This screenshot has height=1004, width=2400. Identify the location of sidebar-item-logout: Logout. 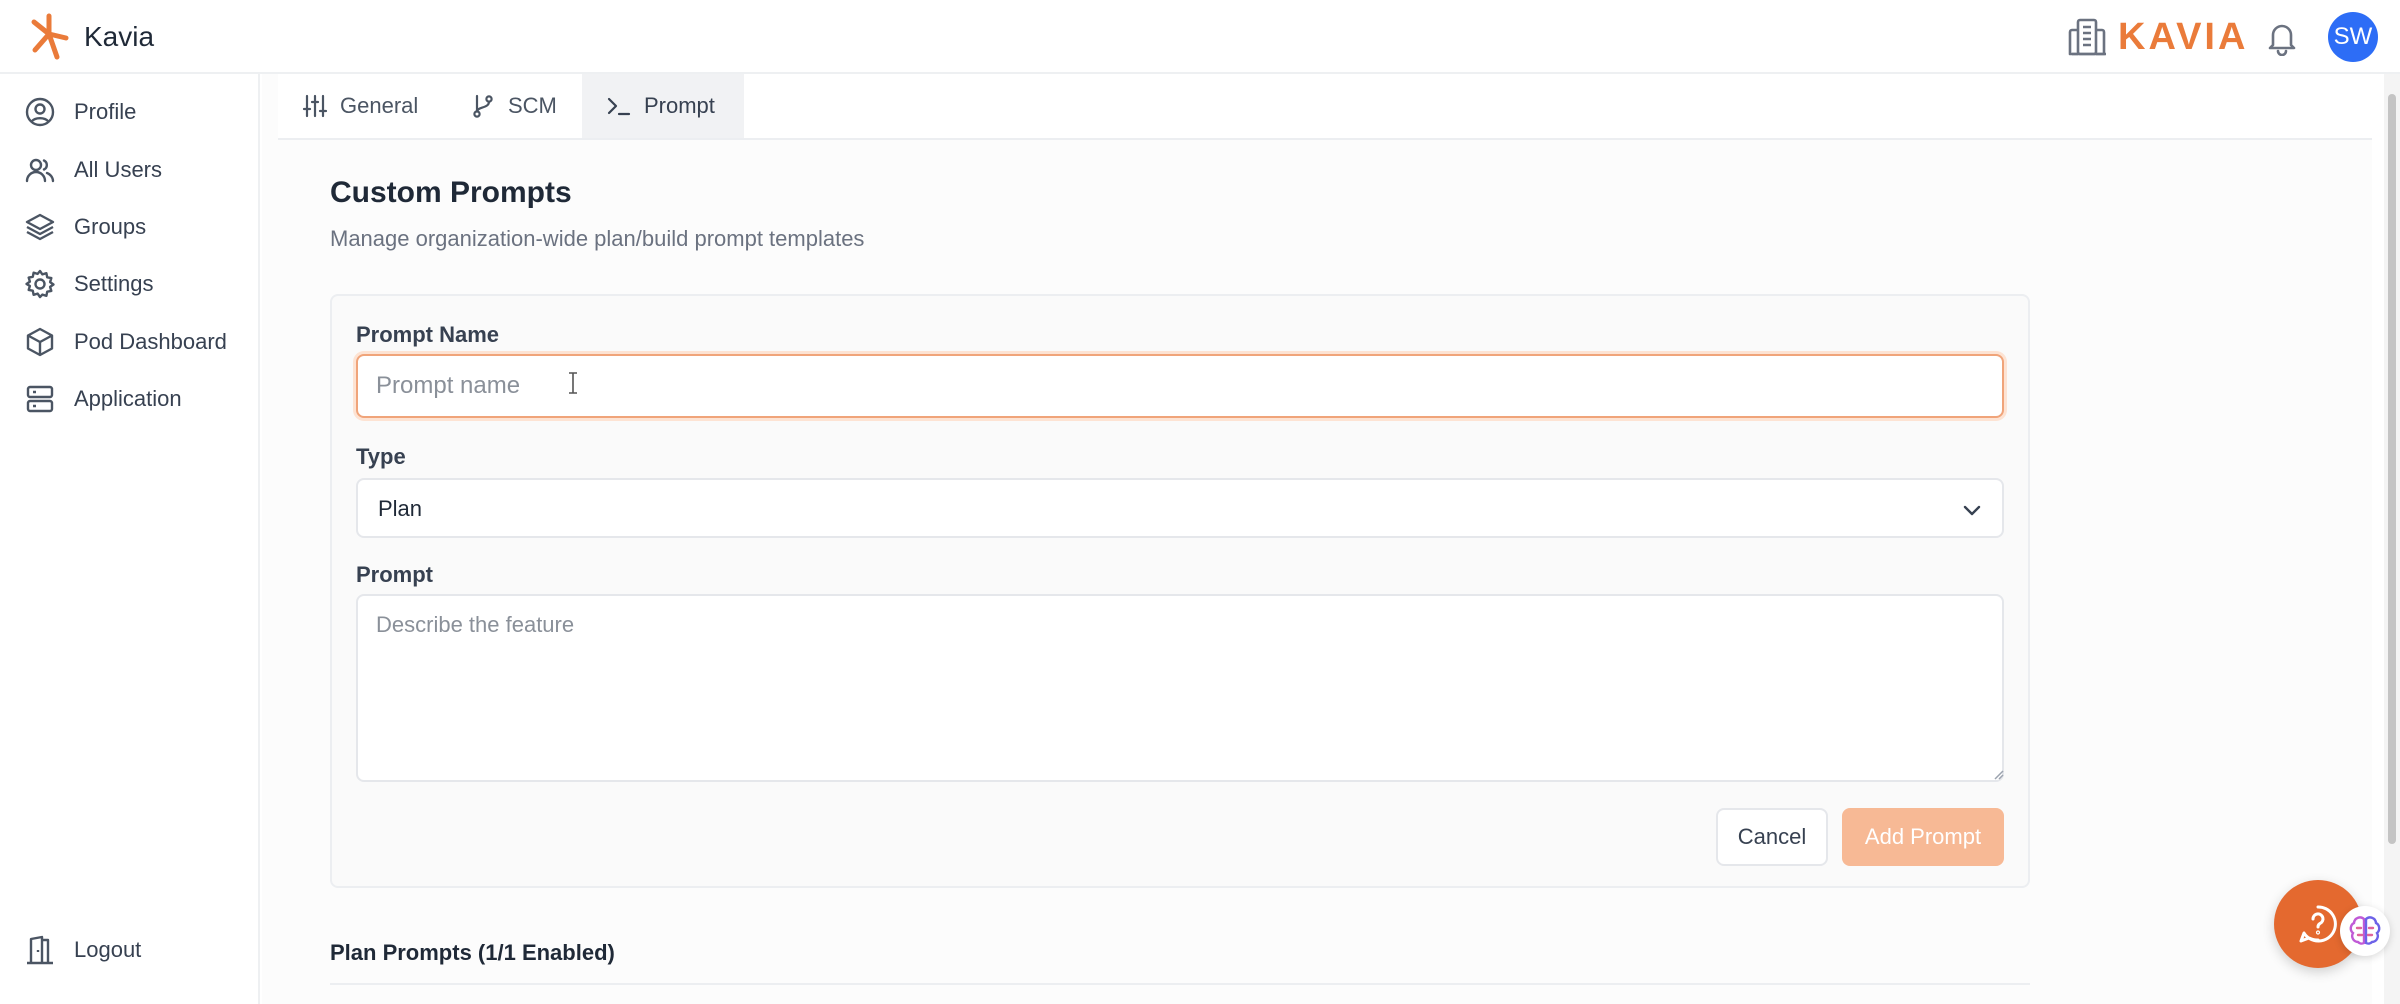
(82, 950).